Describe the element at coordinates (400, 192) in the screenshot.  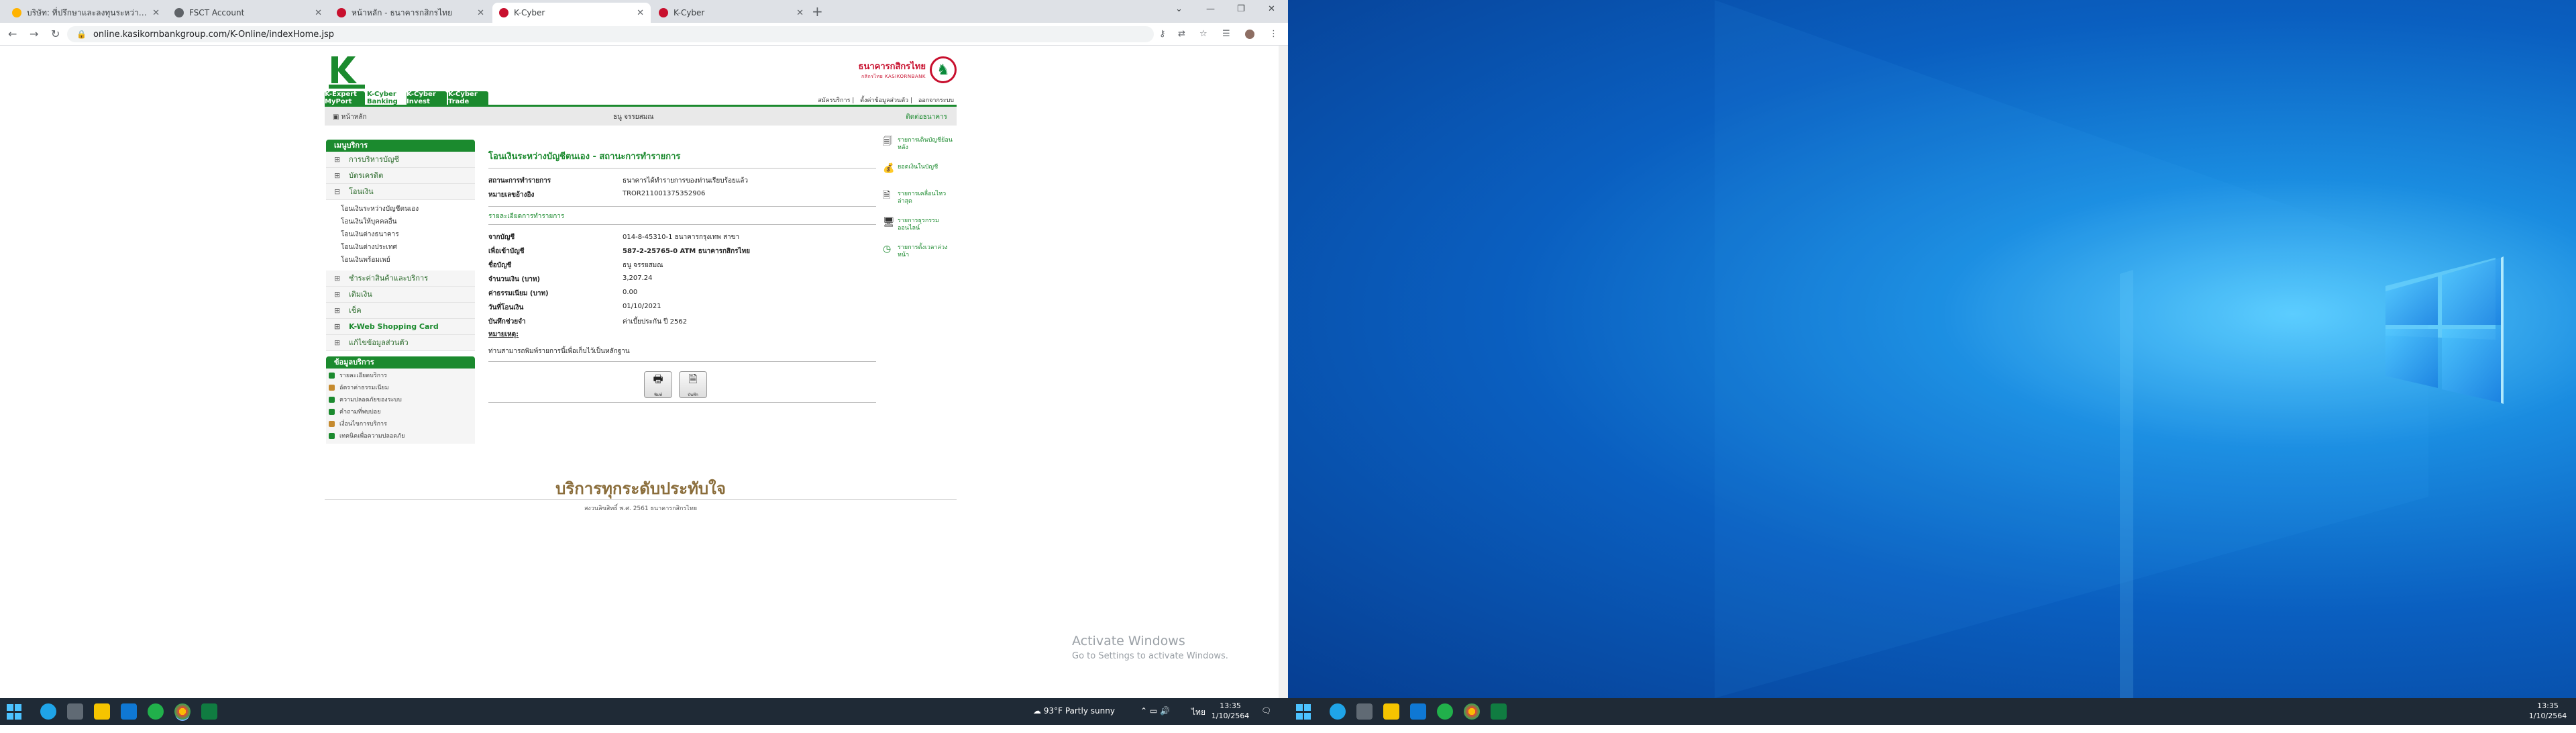
I see `sidebar-item-transfer: ⊟ โอนเงิน` at that location.